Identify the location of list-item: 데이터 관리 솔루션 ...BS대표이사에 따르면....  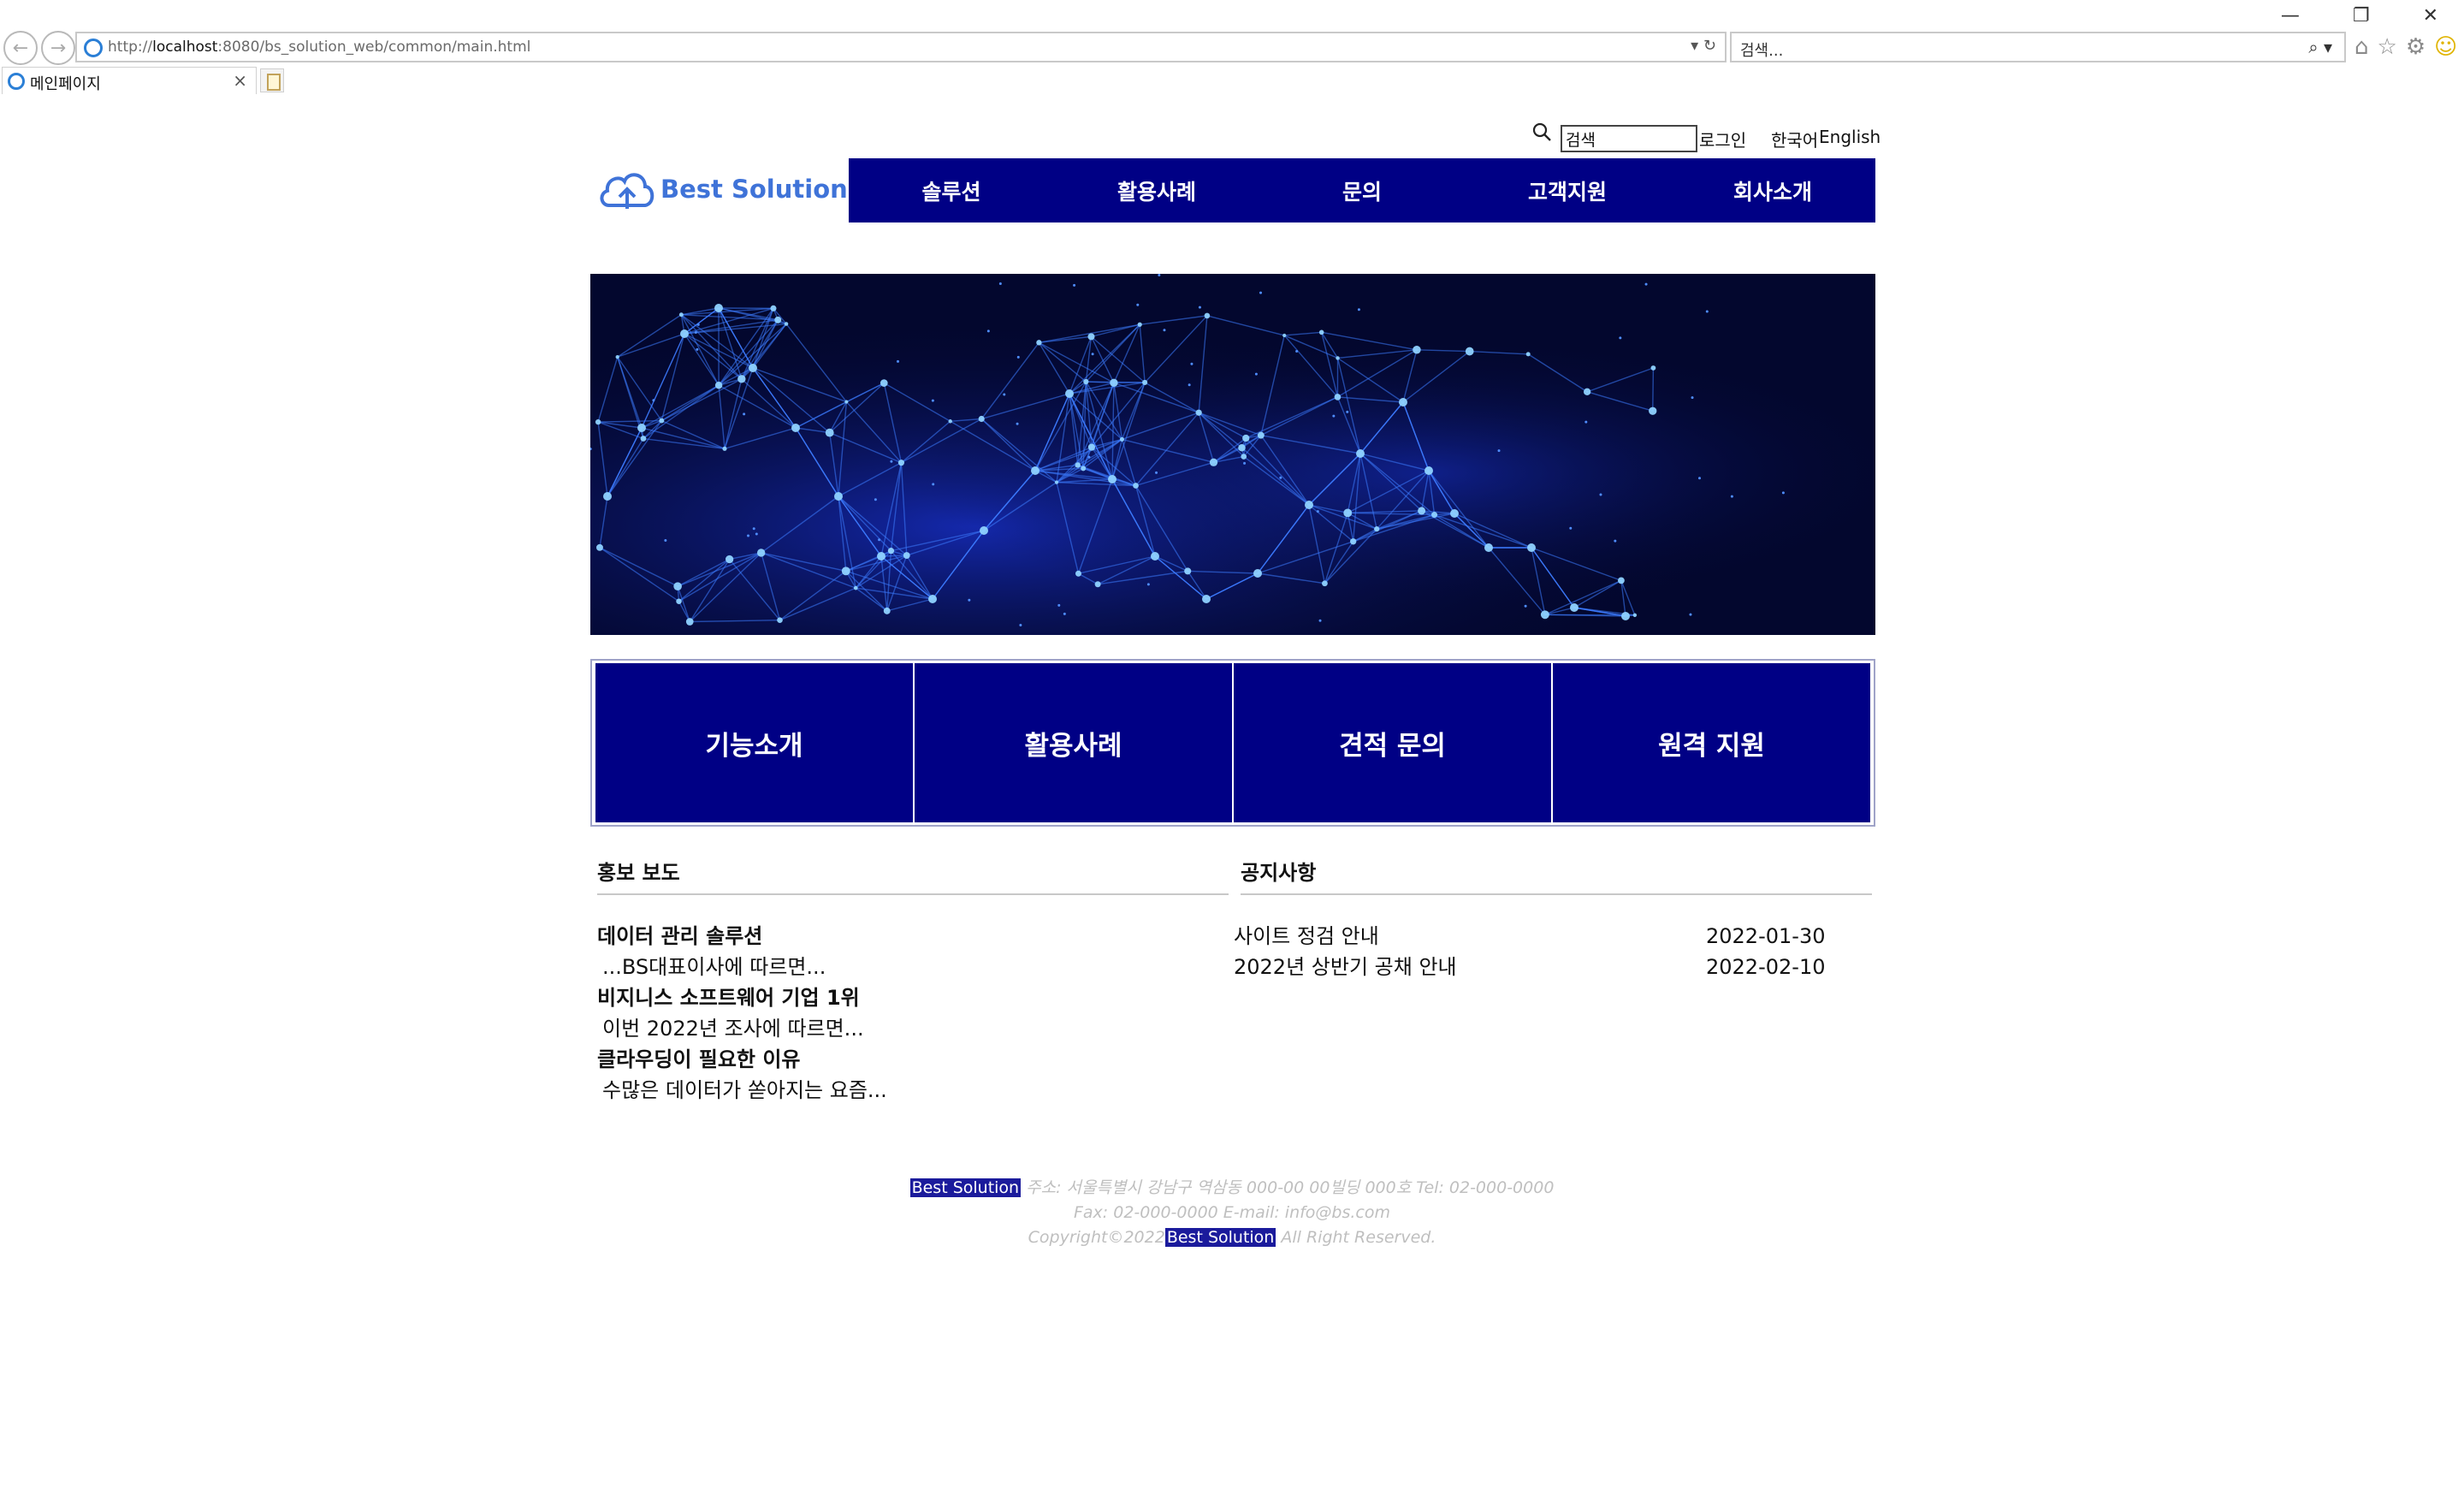
(913, 952).